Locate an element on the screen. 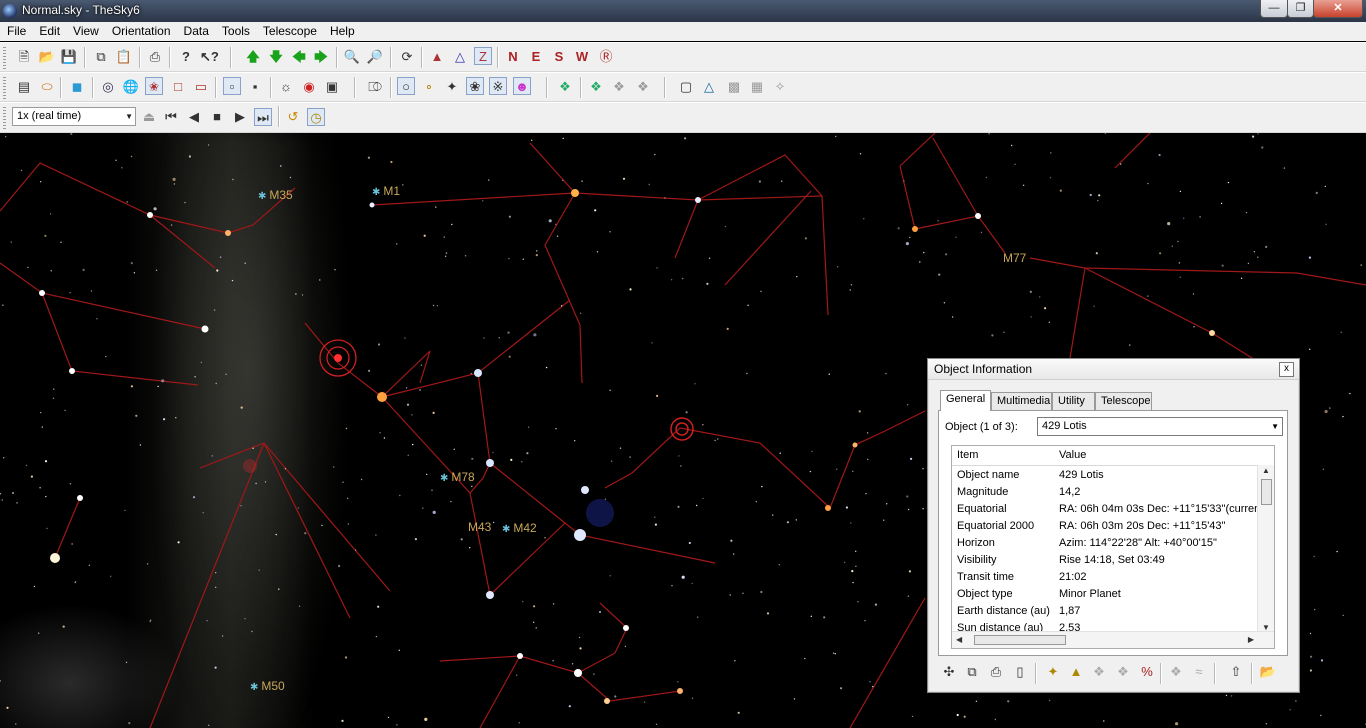 This screenshot has width=1366, height=728. dso-label-m50: ✱ M50 is located at coordinates (267, 686).